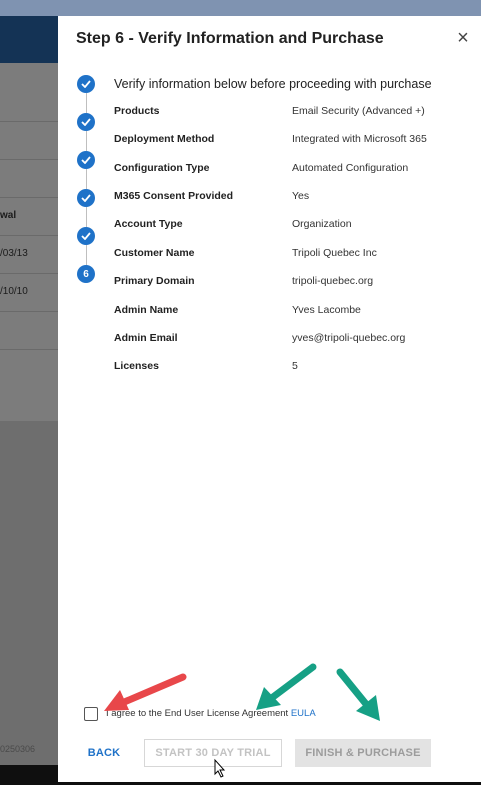 Image resolution: width=481 pixels, height=785 pixels. Describe the element at coordinates (86, 160) in the screenshot. I see `step-3-check-icon` at that location.